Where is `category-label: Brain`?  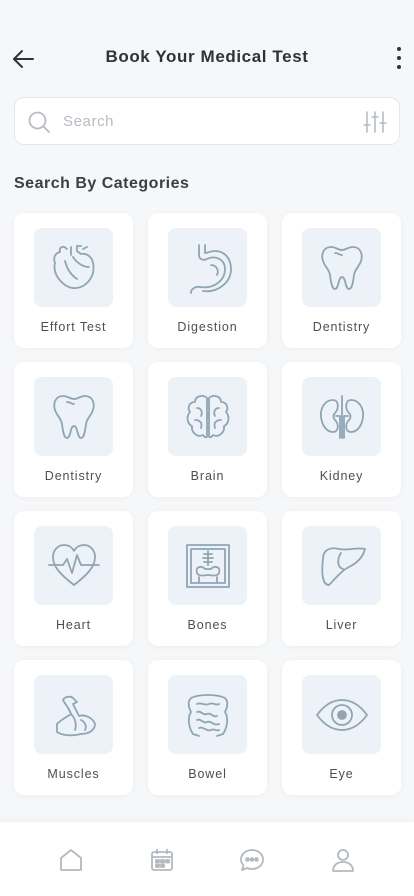
category-label: Brain is located at coordinates (207, 476).